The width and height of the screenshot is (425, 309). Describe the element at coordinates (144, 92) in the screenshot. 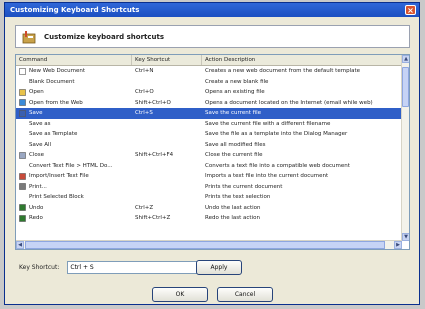

I see `key-shortcut-cell: Ctrl+O` at that location.